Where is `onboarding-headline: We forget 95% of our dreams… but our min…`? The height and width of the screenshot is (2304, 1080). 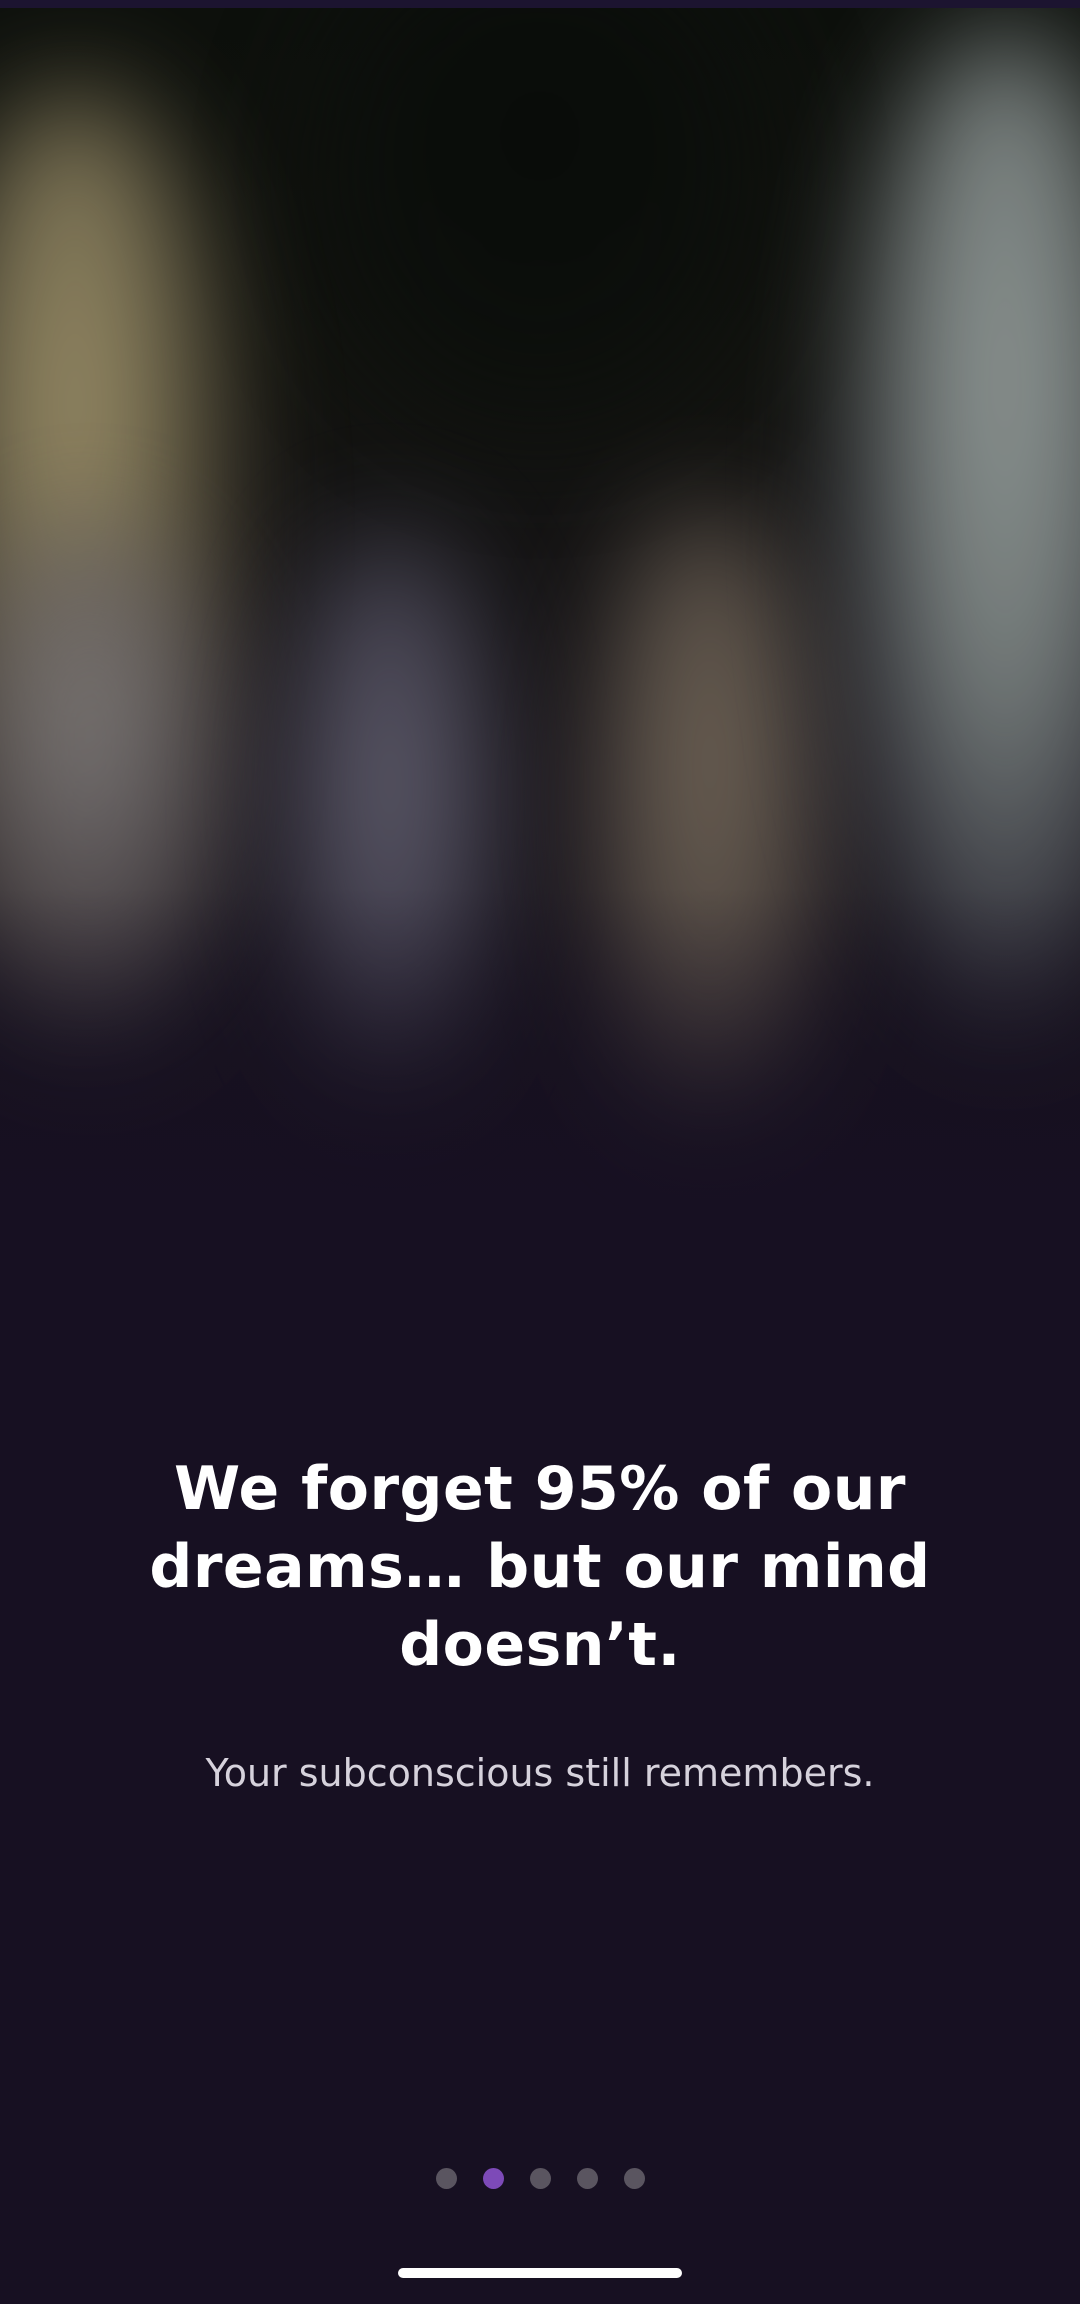
onboarding-headline: We forget 95% of our dreams… but our min… is located at coordinates (540, 1567).